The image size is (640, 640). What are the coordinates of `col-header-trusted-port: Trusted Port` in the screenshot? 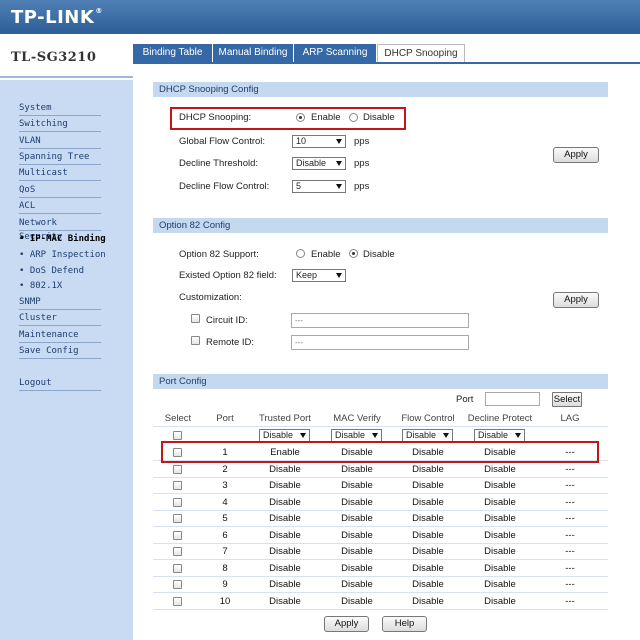 It's located at (285, 418).